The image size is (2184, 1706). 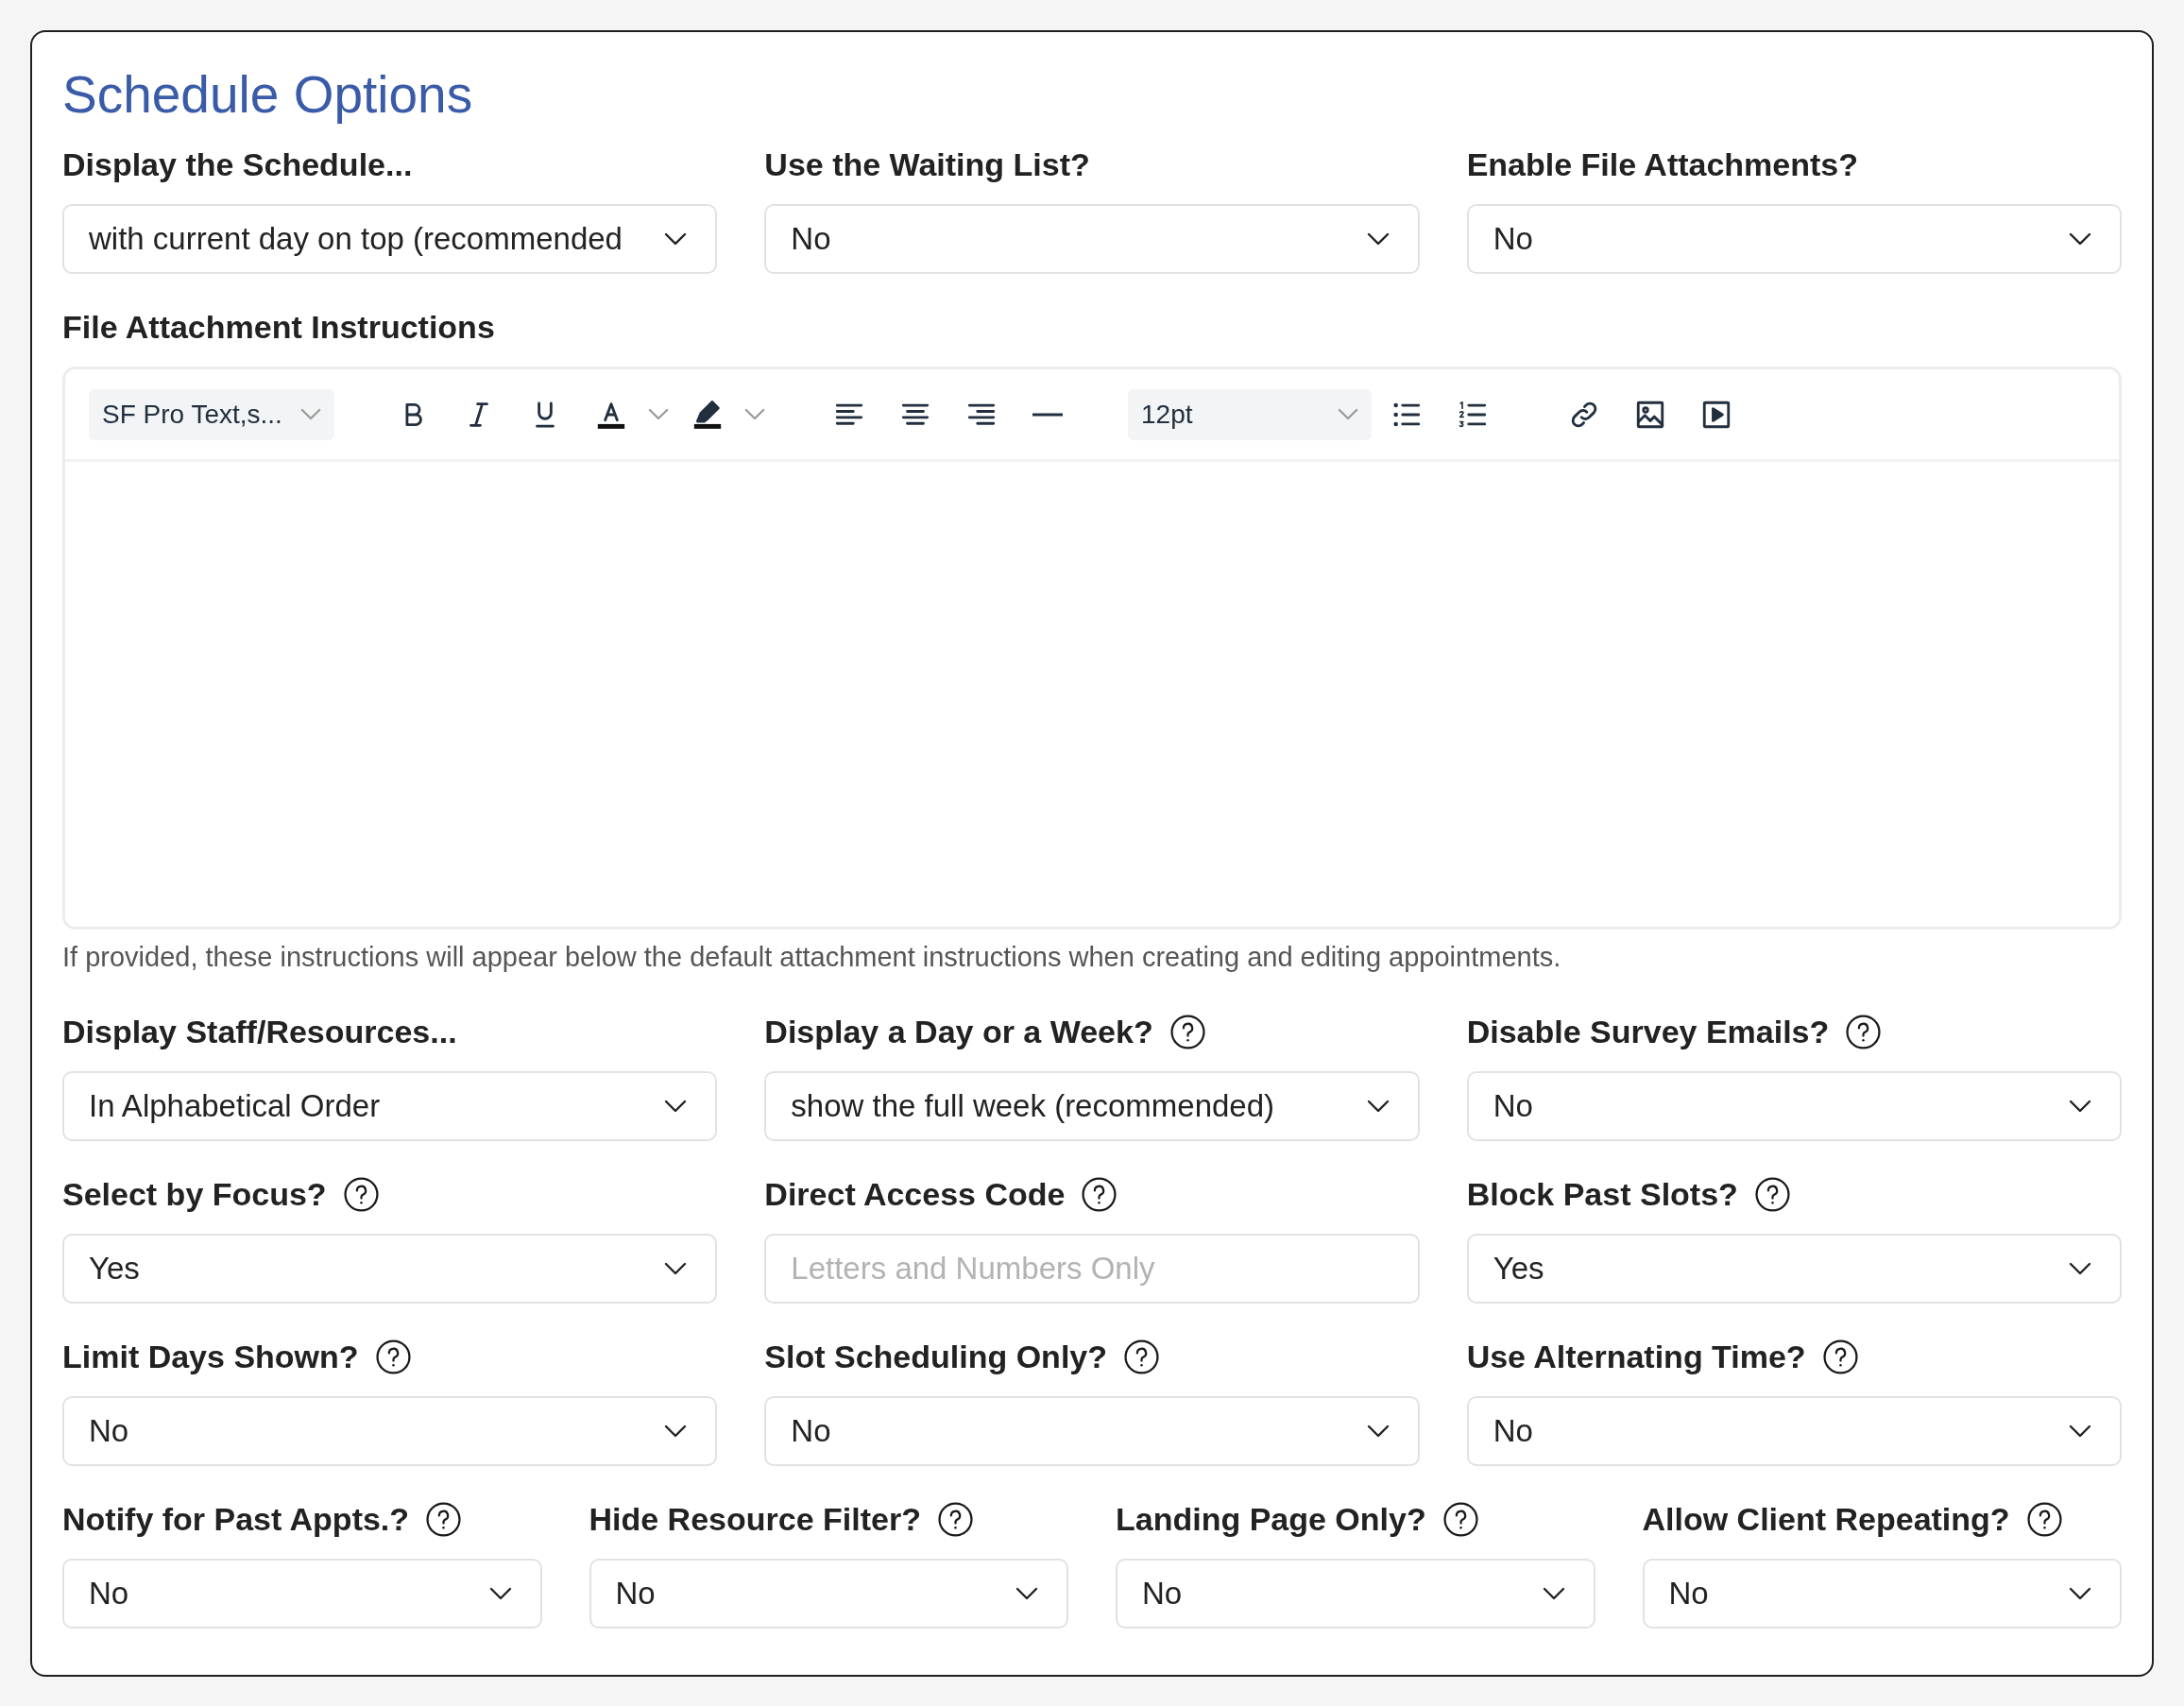 What do you see at coordinates (268, 94) in the screenshot?
I see `page-title: Schedule Options` at bounding box center [268, 94].